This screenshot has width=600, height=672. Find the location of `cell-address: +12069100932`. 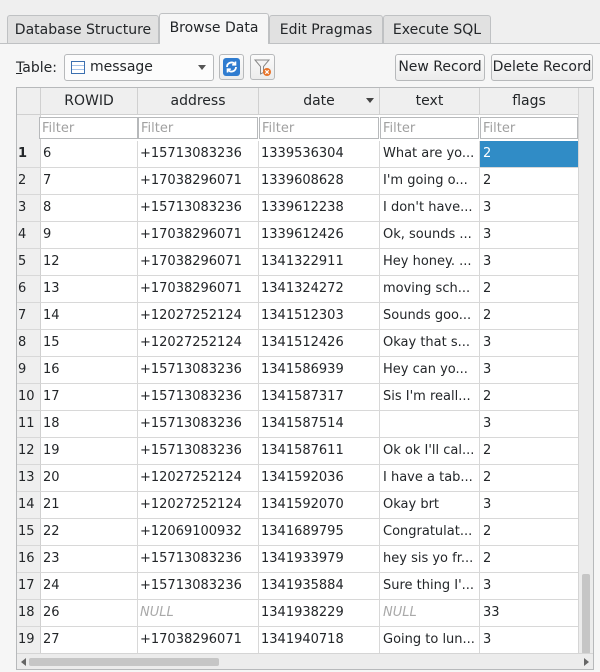

cell-address: +12069100932 is located at coordinates (198, 532).